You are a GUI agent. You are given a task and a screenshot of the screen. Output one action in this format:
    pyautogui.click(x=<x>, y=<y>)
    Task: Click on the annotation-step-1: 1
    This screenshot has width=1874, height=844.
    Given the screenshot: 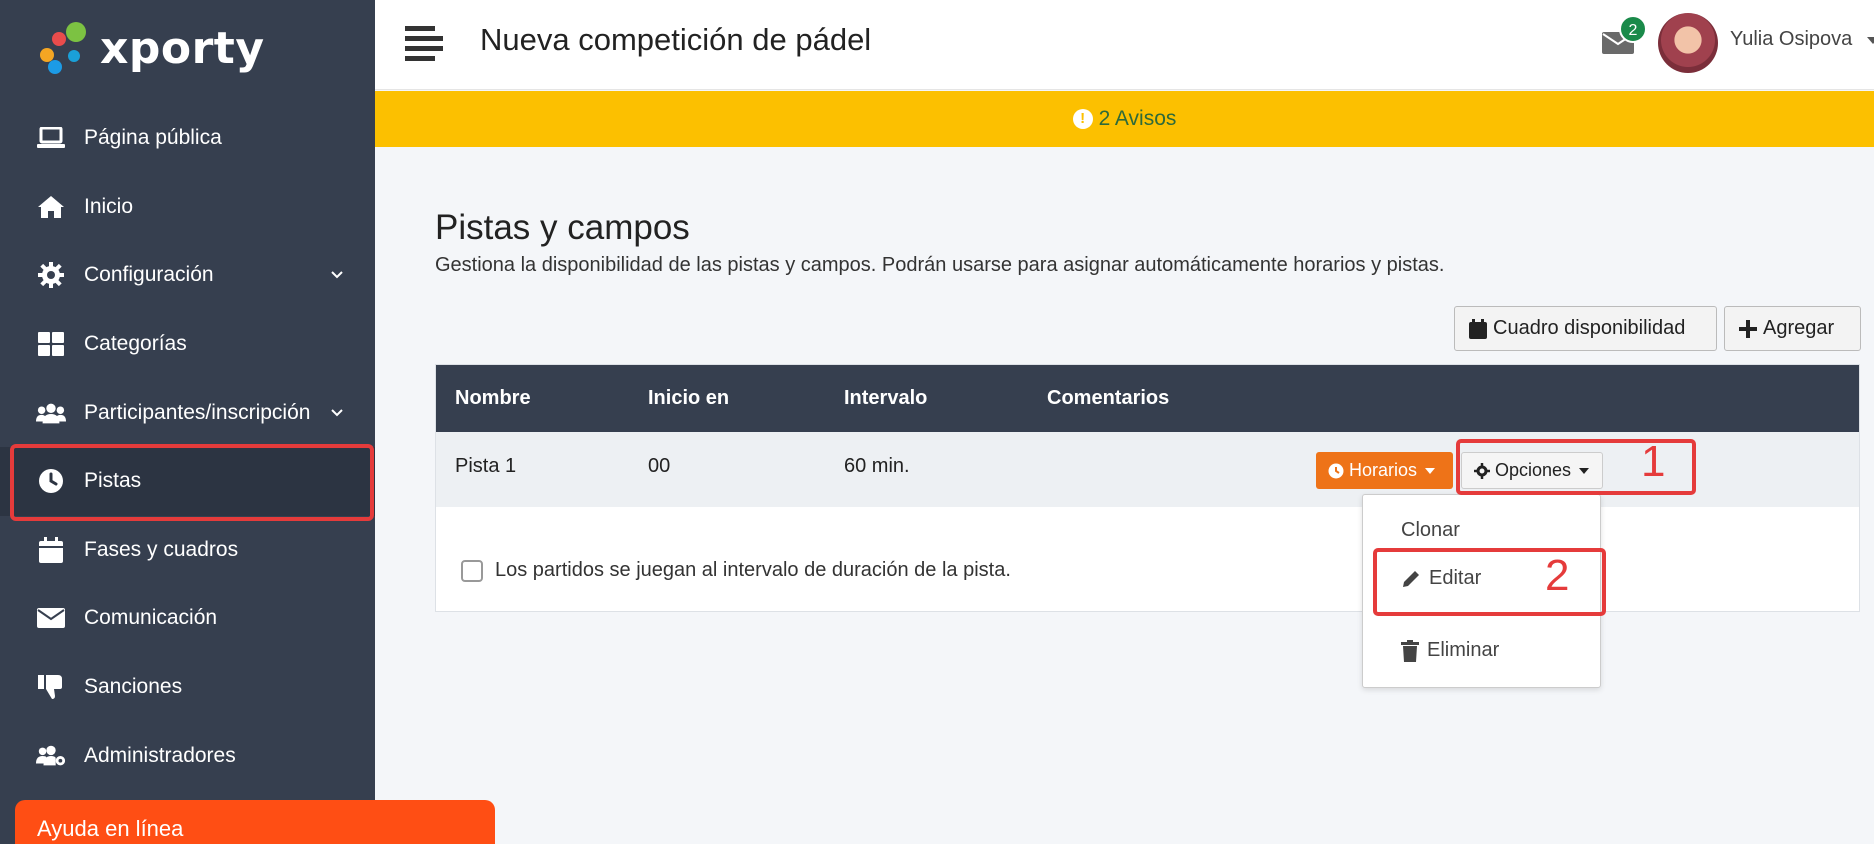 What is the action you would take?
    pyautogui.click(x=1653, y=461)
    